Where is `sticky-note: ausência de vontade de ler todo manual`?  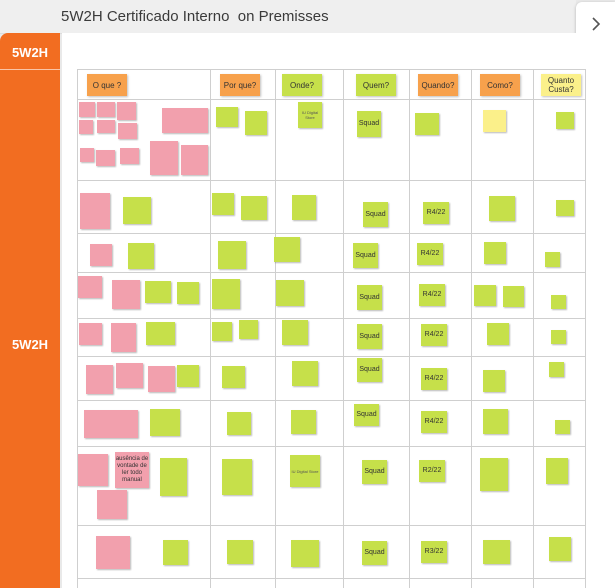
sticky-note: ausência de vontade de ler todo manual is located at coordinates (132, 470).